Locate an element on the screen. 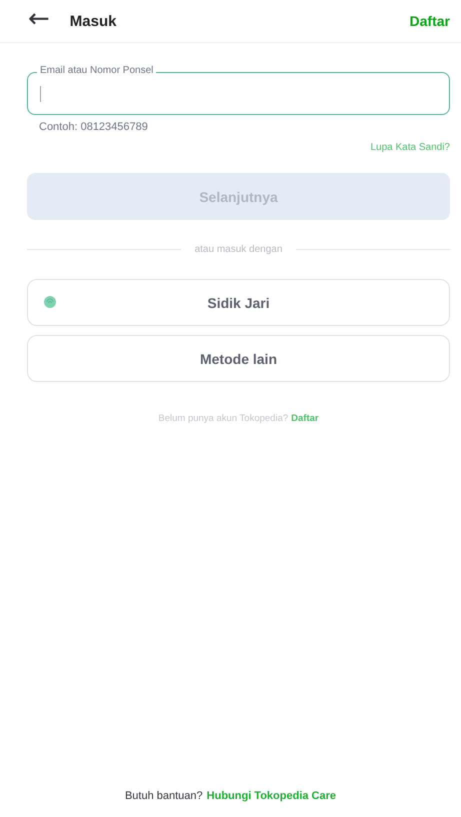  divider-text: atau masuk dengan is located at coordinates (238, 249).